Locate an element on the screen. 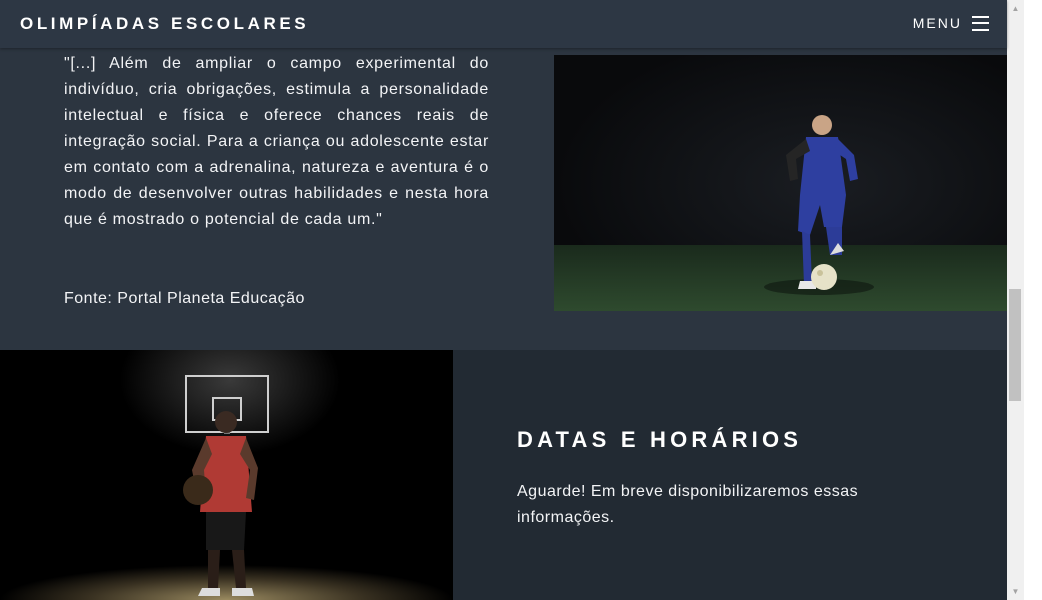 The width and height of the screenshot is (1042, 600). arrow-down-icon: ▼ is located at coordinates (1015, 591).